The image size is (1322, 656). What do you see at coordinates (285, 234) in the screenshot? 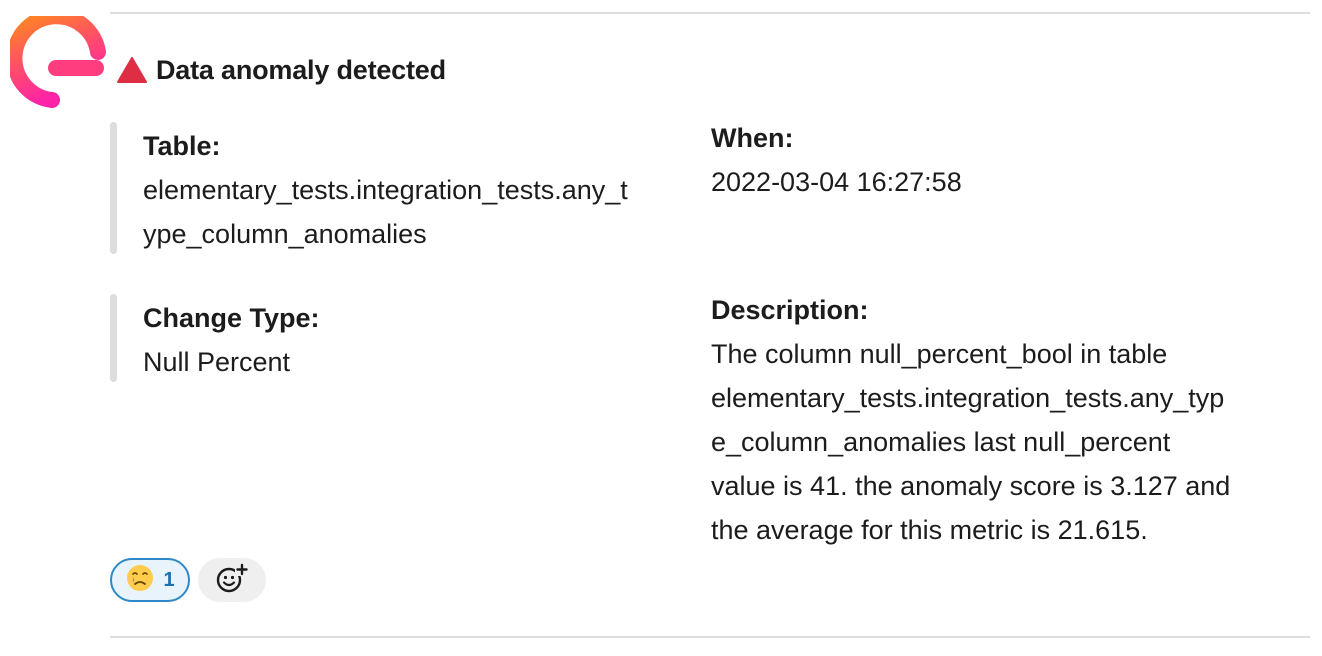
I see `table-value-line: ype_column_anomalies` at bounding box center [285, 234].